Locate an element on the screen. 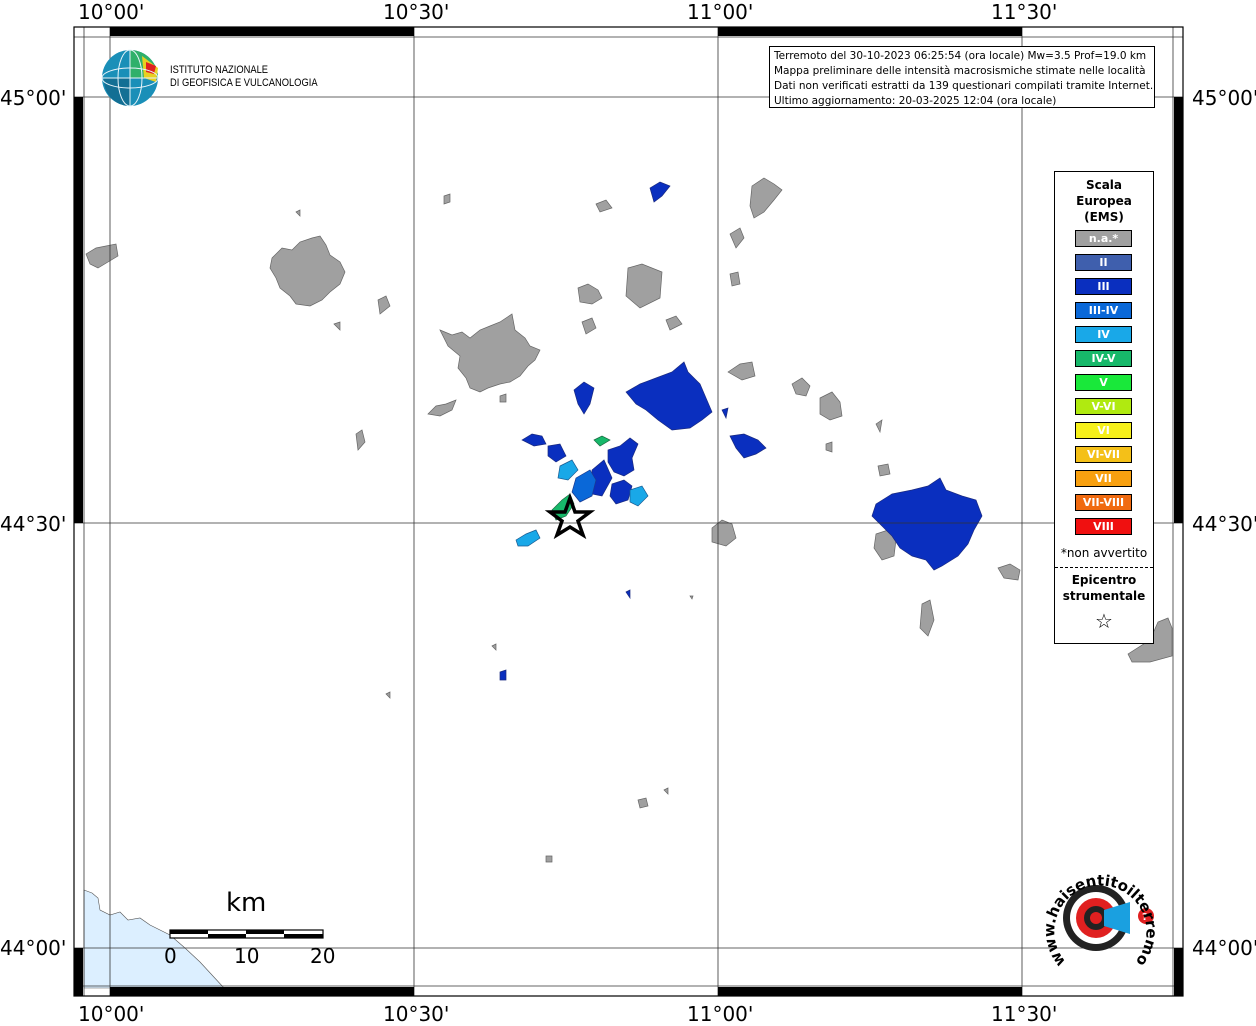  legend-title-line1: Scala is located at coordinates (1104, 185).